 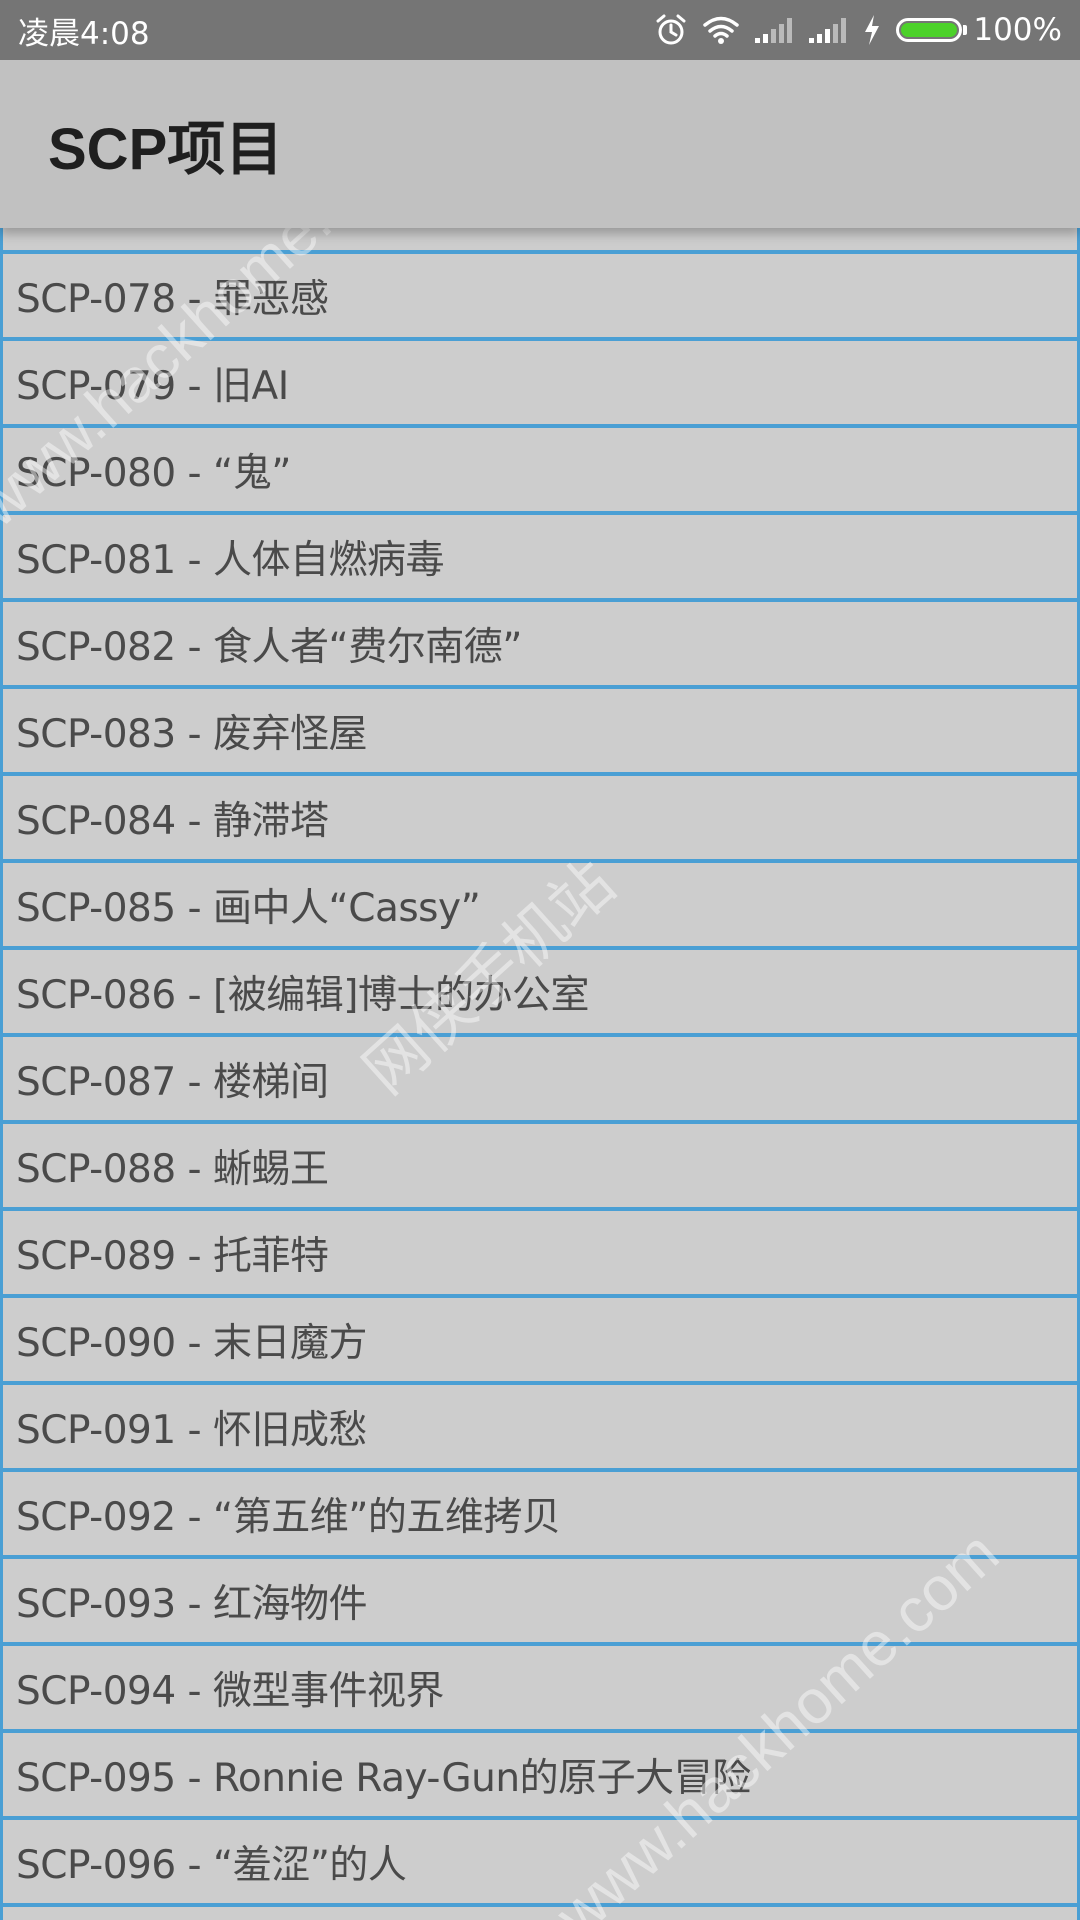 I want to click on list-item-label: SCP-081 - 人体自燃病毒, so click(x=230, y=560).